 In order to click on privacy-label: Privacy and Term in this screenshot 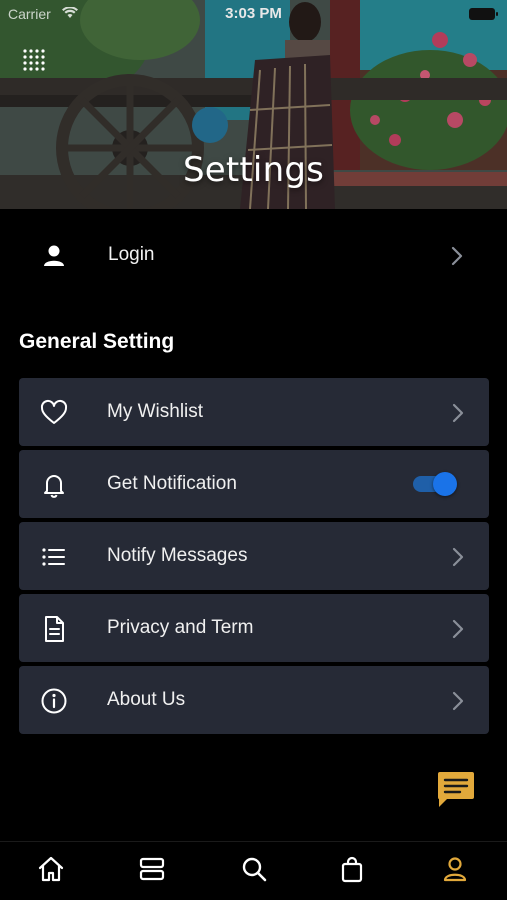, I will do `click(180, 627)`.